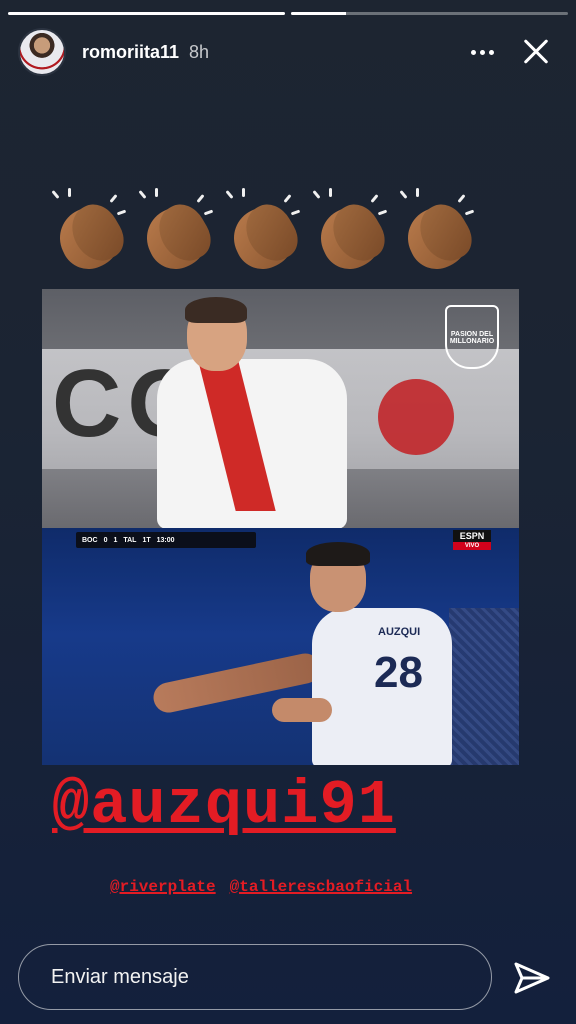 The image size is (576, 1024). Describe the element at coordinates (130, 52) in the screenshot. I see `username: romoriita11` at that location.